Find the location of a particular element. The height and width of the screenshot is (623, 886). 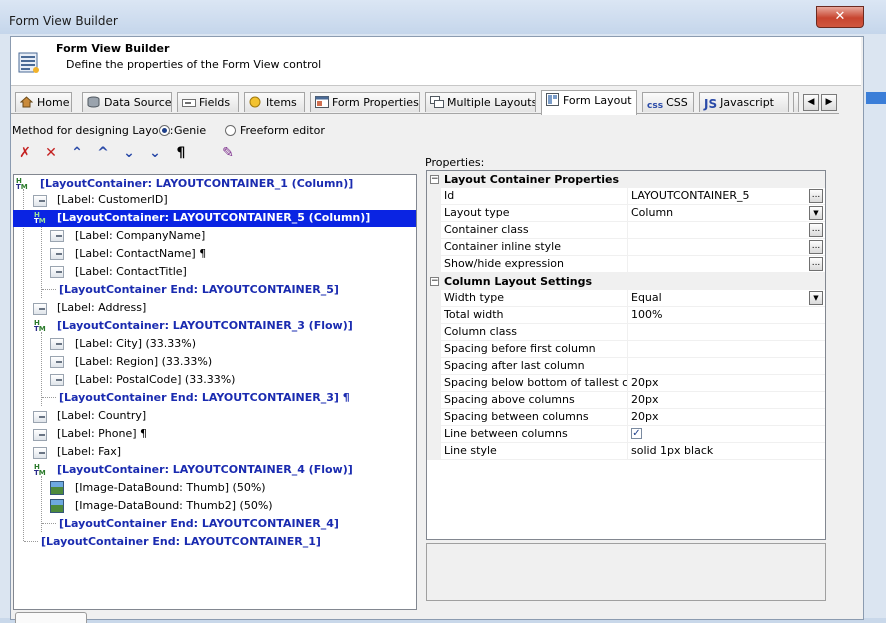

property-value: Equal is located at coordinates (719, 298).